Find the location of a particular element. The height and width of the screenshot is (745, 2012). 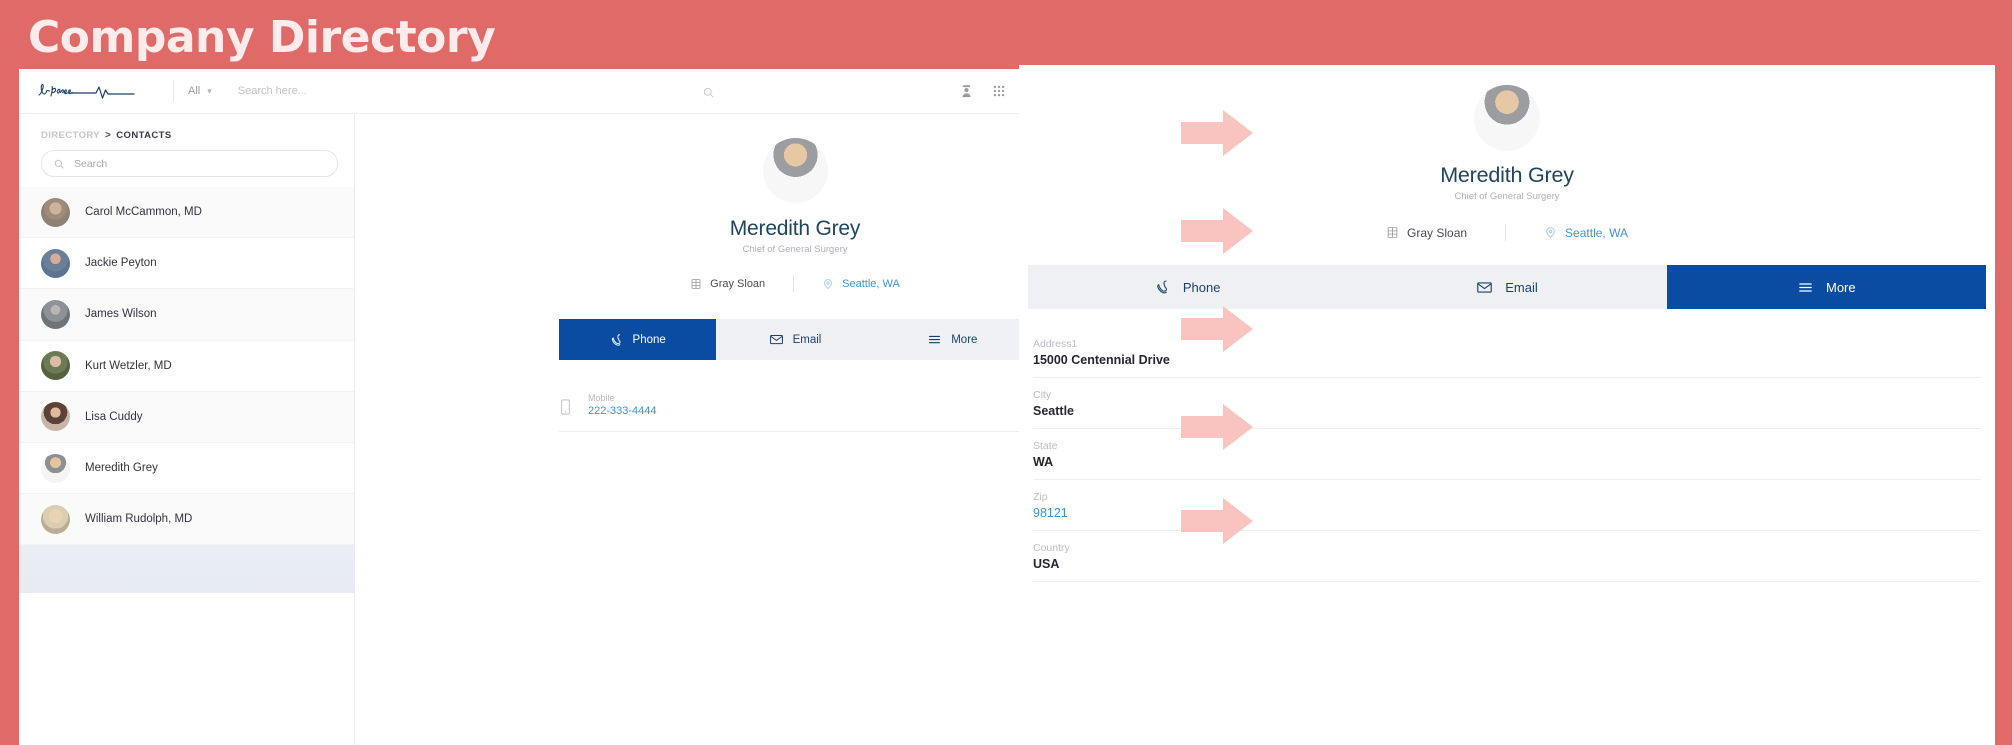

list-item: Lisa Cuddy is located at coordinates (186, 417).